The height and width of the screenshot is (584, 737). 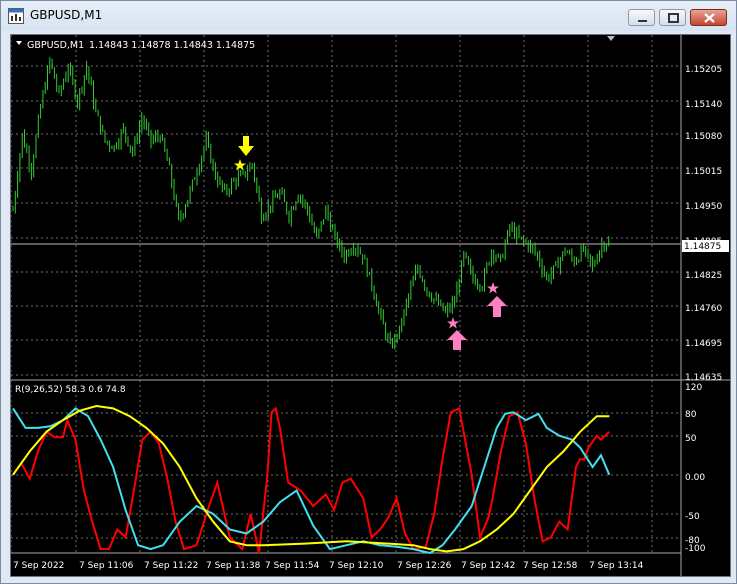 I want to click on indicator-axis: 120 80 50 0.00 -50 -80 -100, so click(x=695, y=468).